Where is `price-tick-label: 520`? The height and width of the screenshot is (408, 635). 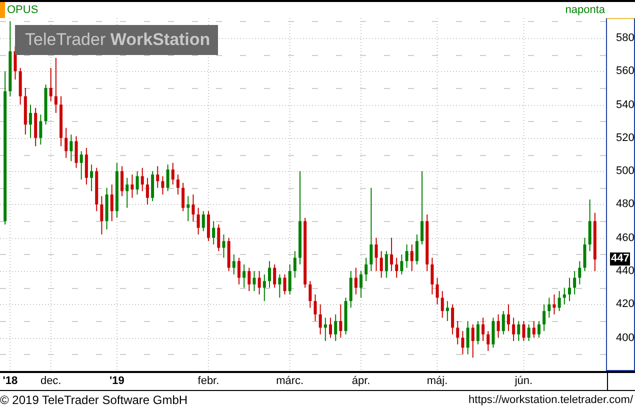
price-tick-label: 520 is located at coordinates (625, 138).